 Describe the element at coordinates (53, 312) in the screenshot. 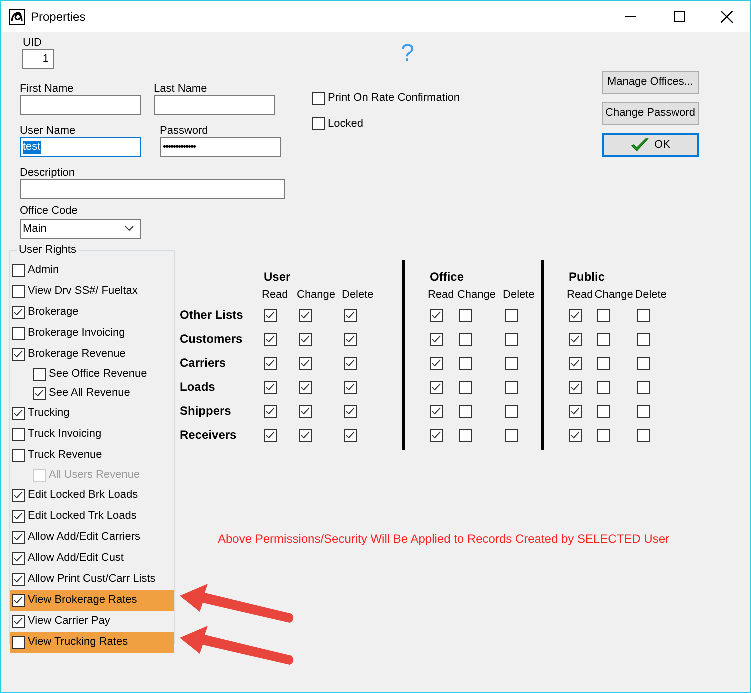

I see `checkbox-label: Brokerage` at that location.